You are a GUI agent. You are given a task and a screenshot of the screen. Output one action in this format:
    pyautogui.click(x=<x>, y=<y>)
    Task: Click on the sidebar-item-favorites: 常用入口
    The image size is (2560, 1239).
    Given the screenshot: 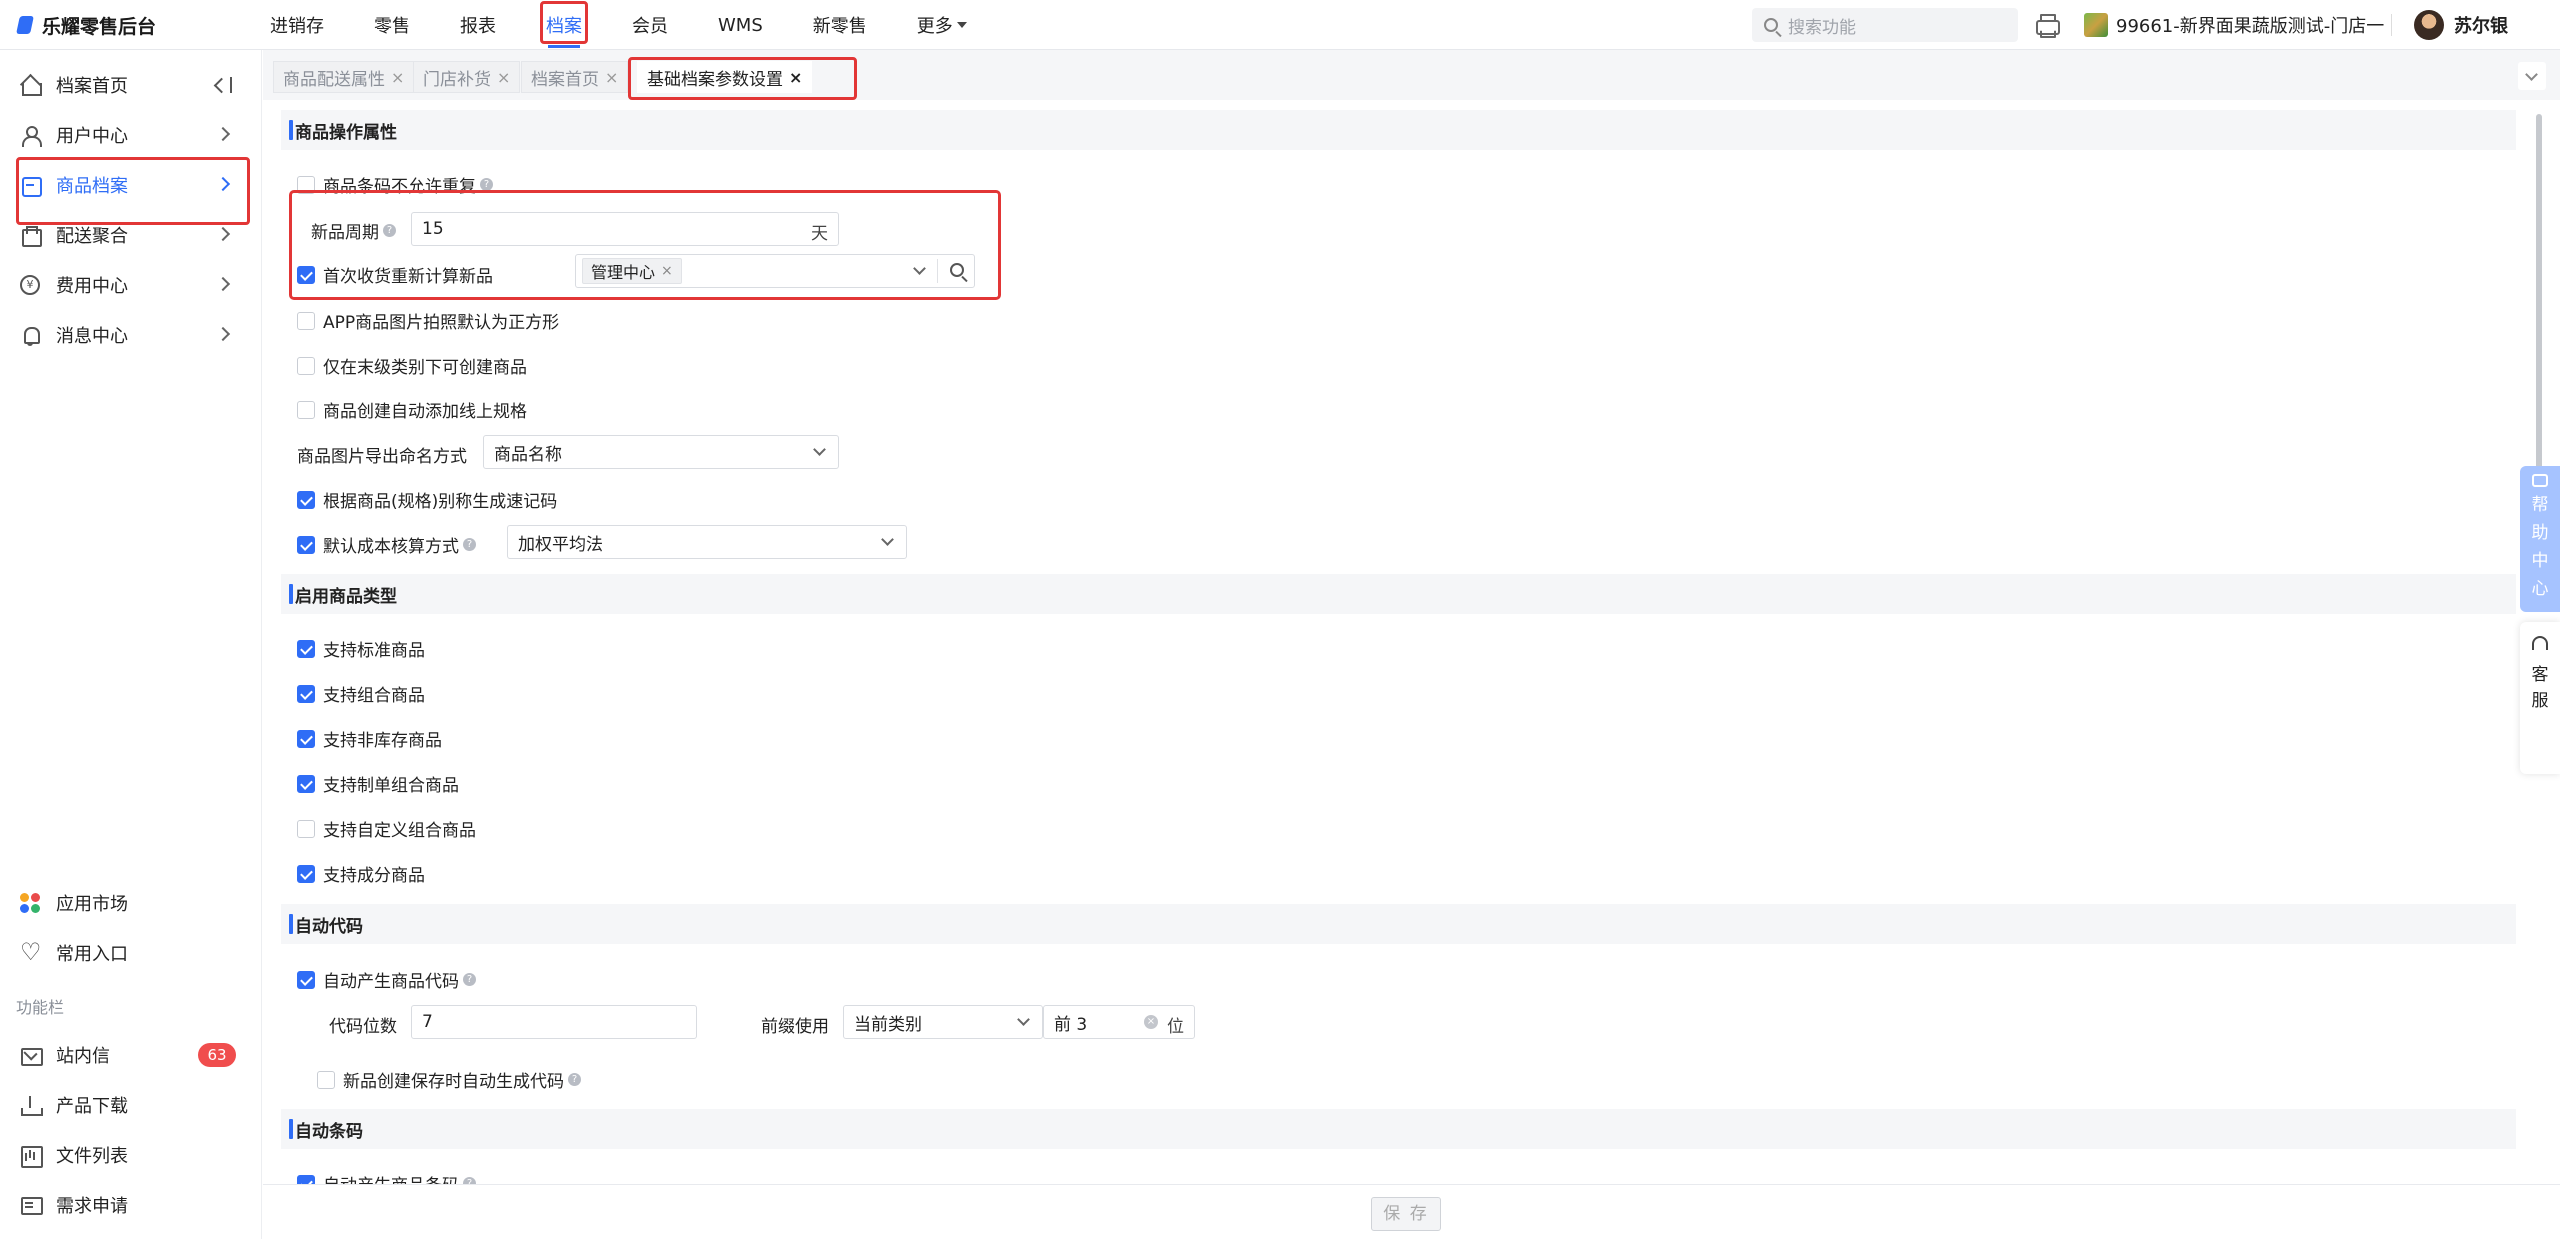 What is the action you would take?
    pyautogui.click(x=131, y=953)
    